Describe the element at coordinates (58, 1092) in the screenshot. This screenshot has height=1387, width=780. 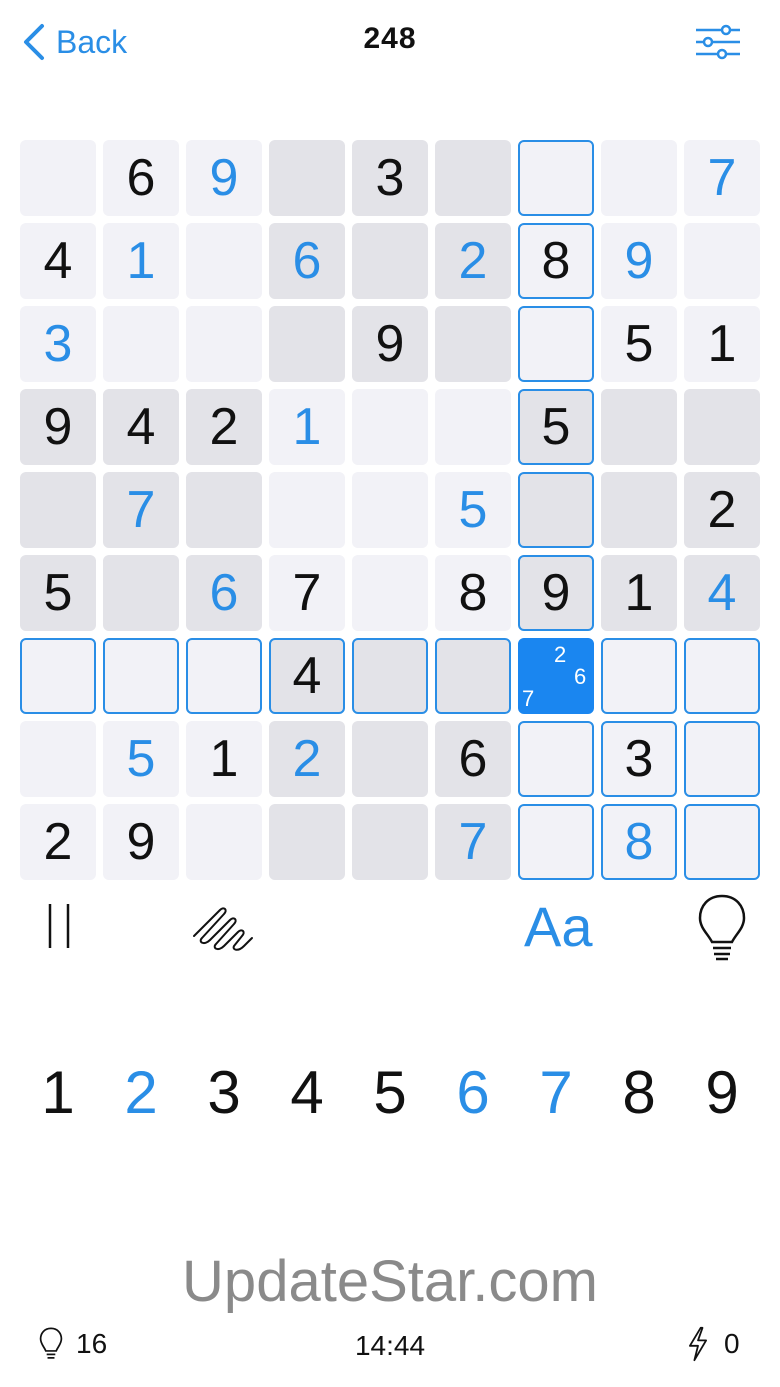
I see `number-button: 1` at that location.